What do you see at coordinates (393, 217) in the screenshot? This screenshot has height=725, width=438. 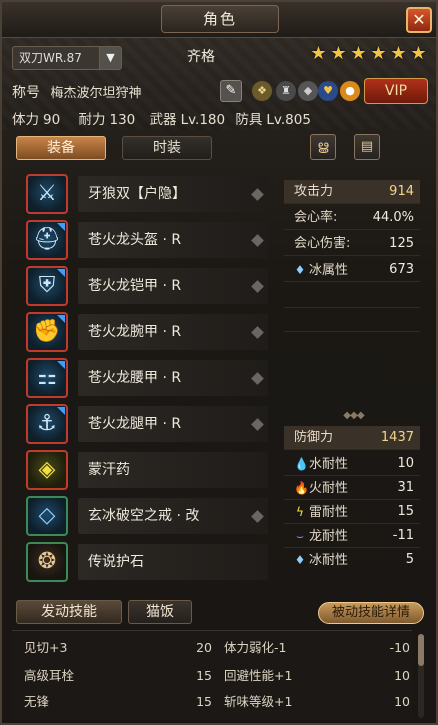 I see `stat-value: 44.0%` at bounding box center [393, 217].